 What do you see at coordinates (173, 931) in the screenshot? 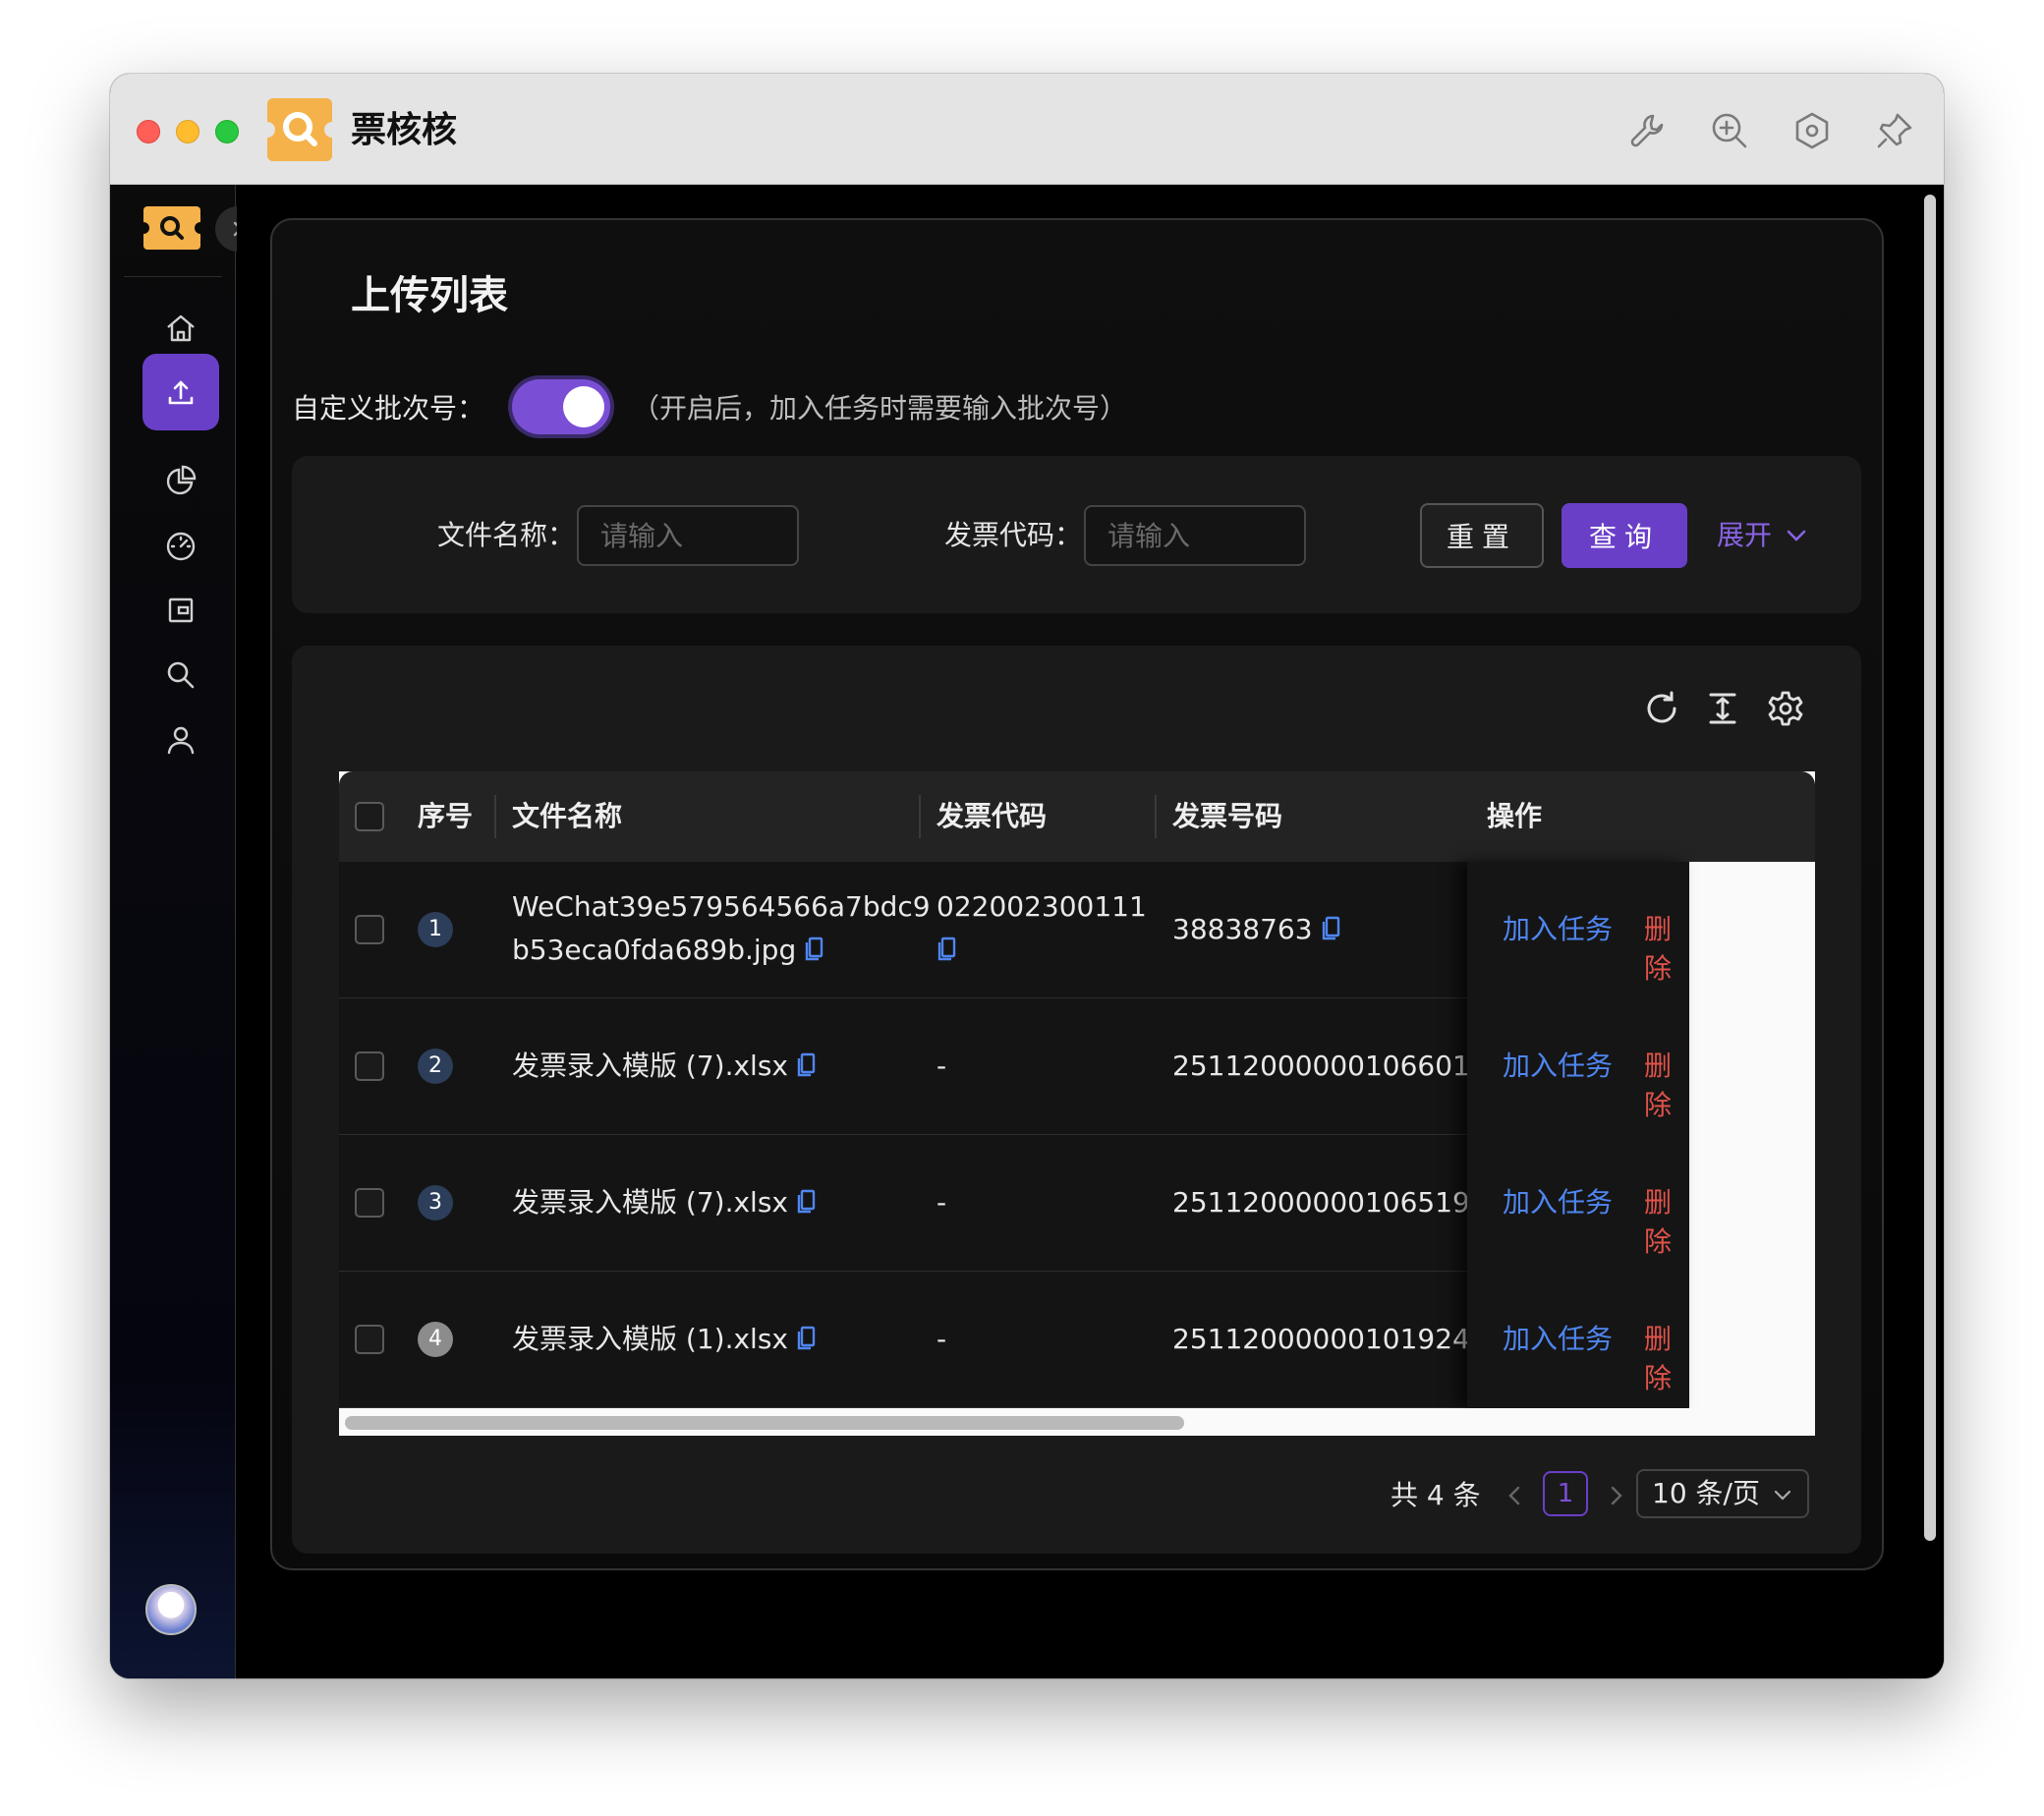
I see `sidebar` at bounding box center [173, 931].